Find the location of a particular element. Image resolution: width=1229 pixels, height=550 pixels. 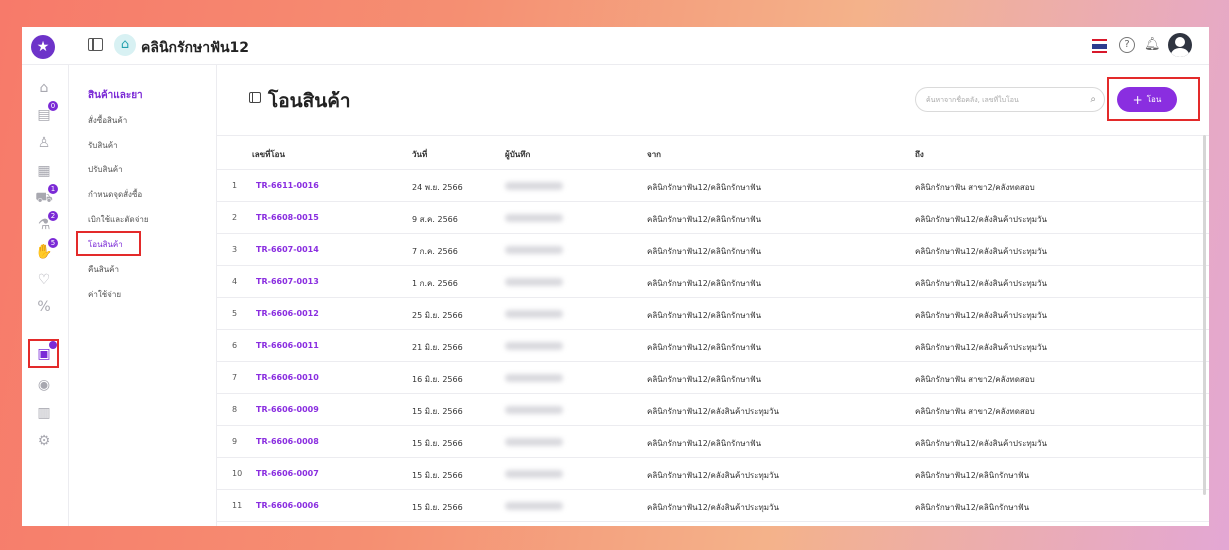

row-number: 4 is located at coordinates (235, 281).